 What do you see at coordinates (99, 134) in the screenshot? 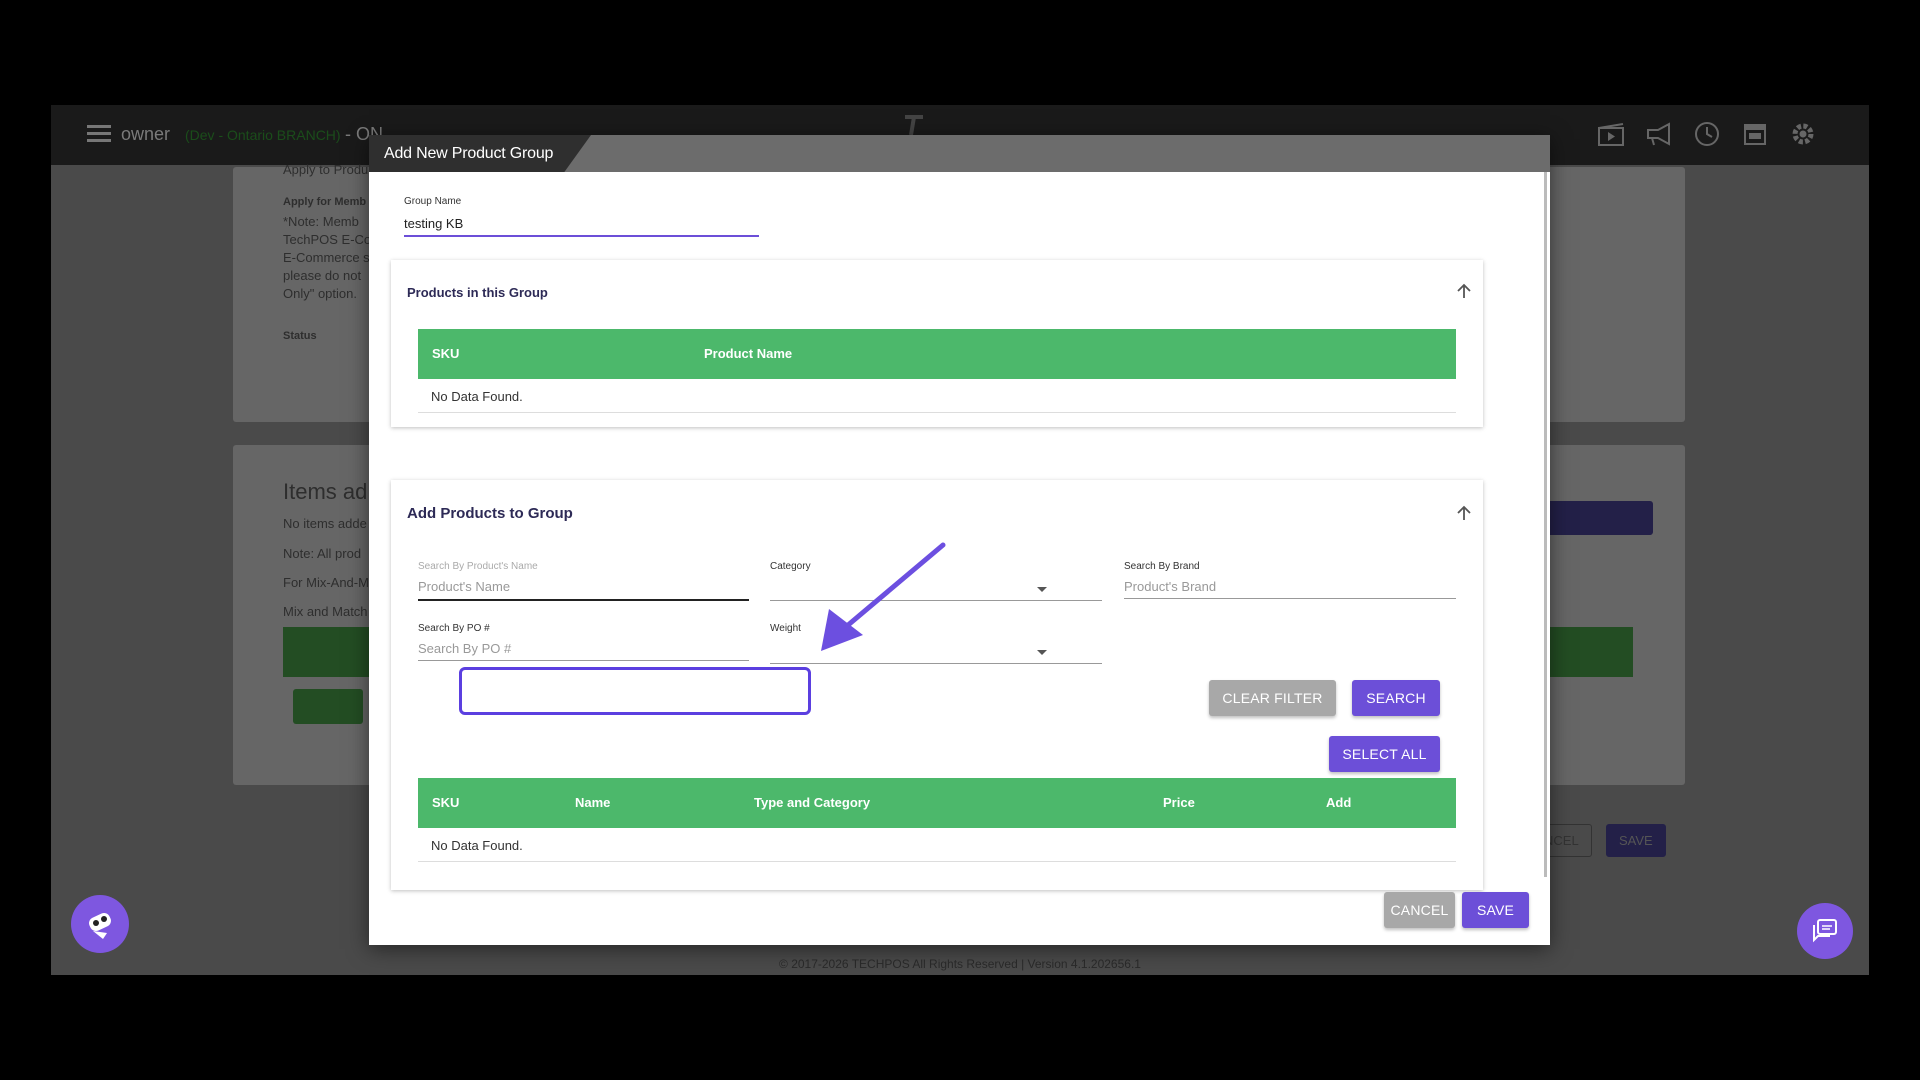
I see `menu-icon` at bounding box center [99, 134].